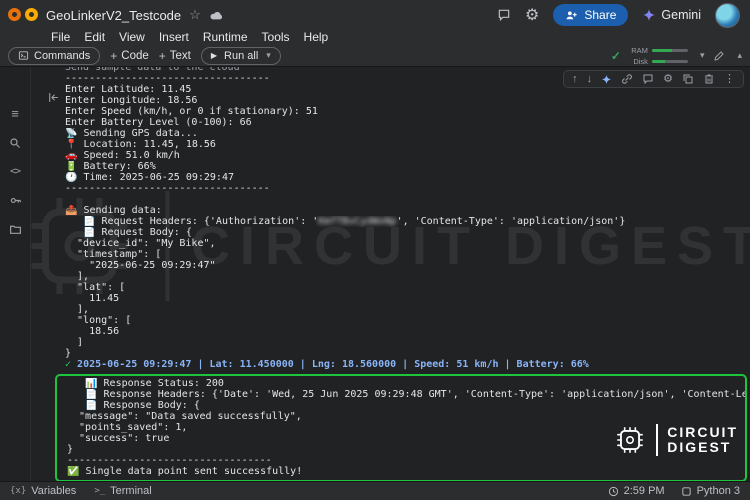 The width and height of the screenshot is (750, 500). Describe the element at coordinates (43, 491) in the screenshot. I see `variables-panel-button: {x} Variables` at that location.